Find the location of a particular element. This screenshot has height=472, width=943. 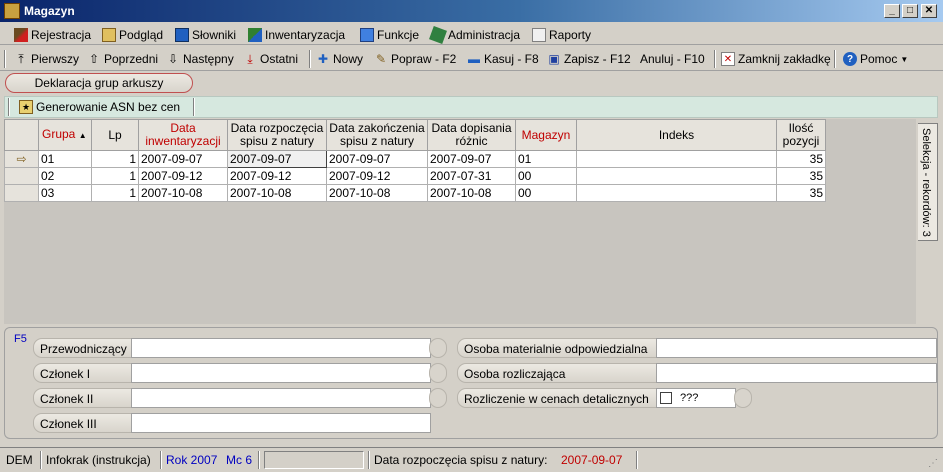

cell-grupa: 03 is located at coordinates (65, 193).